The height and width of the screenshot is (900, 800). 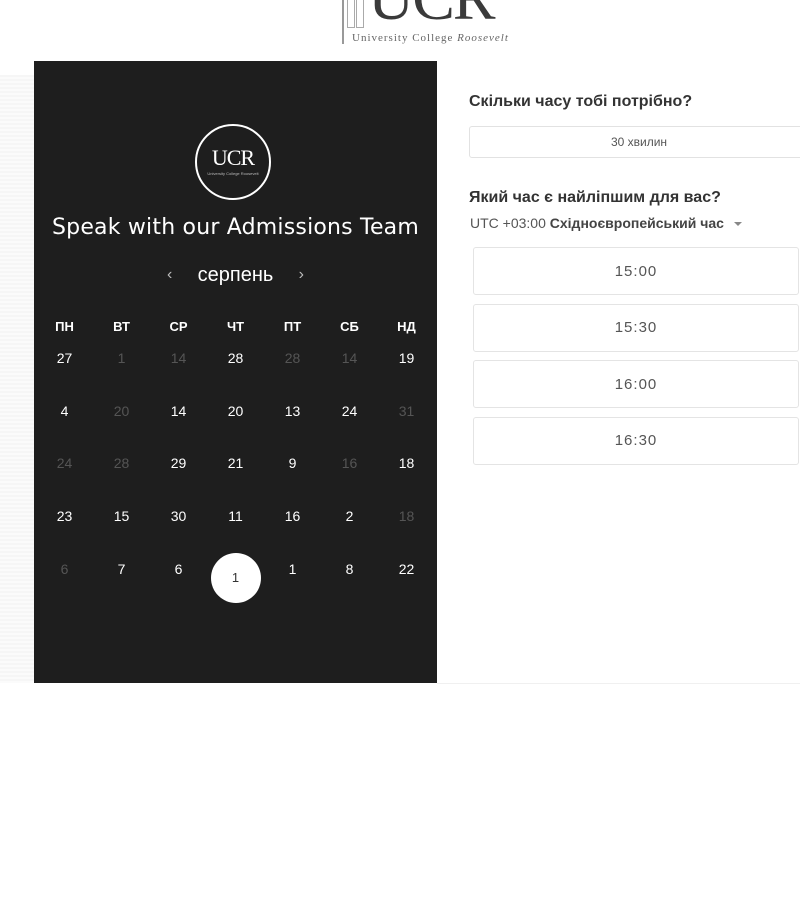 I want to click on chevron-left-icon: ‹, so click(x=170, y=275).